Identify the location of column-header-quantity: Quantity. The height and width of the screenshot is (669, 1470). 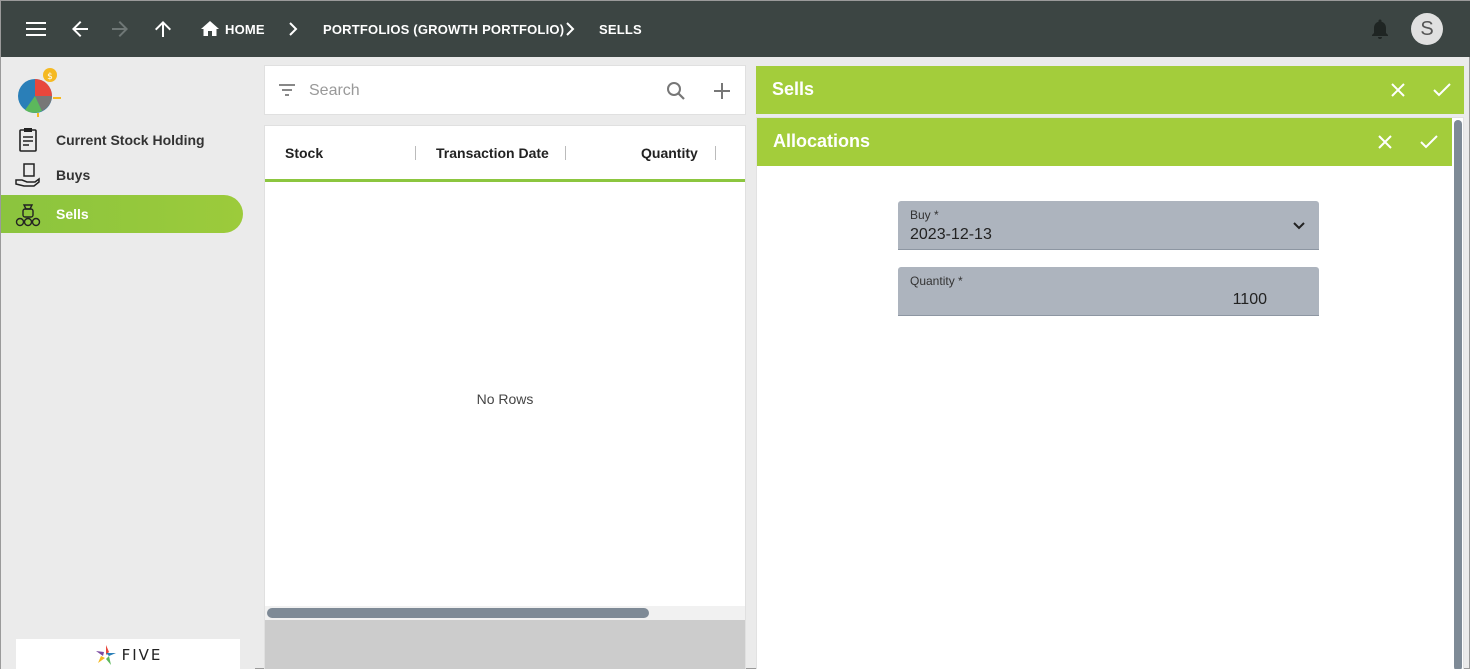
(669, 153).